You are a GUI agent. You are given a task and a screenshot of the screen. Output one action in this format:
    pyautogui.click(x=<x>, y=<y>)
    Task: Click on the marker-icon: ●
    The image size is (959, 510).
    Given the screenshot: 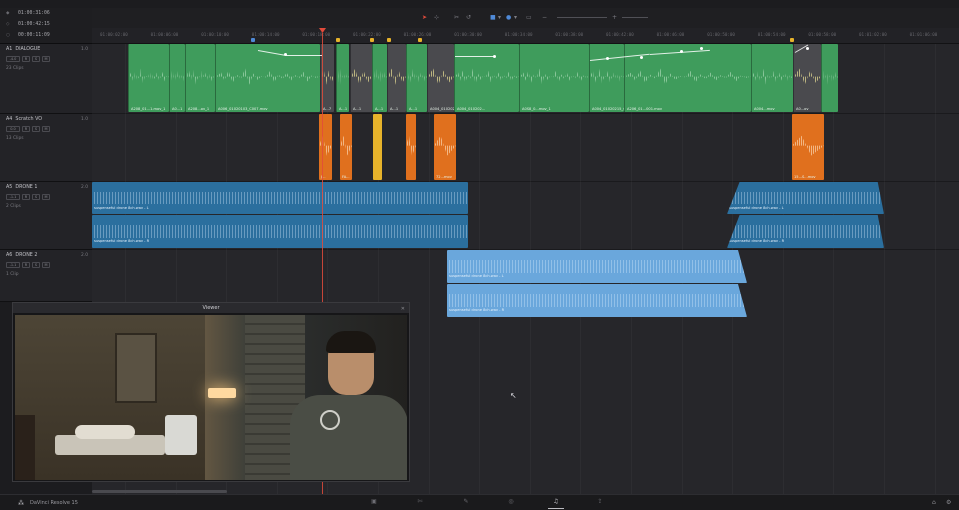 What is the action you would take?
    pyautogui.click(x=508, y=17)
    